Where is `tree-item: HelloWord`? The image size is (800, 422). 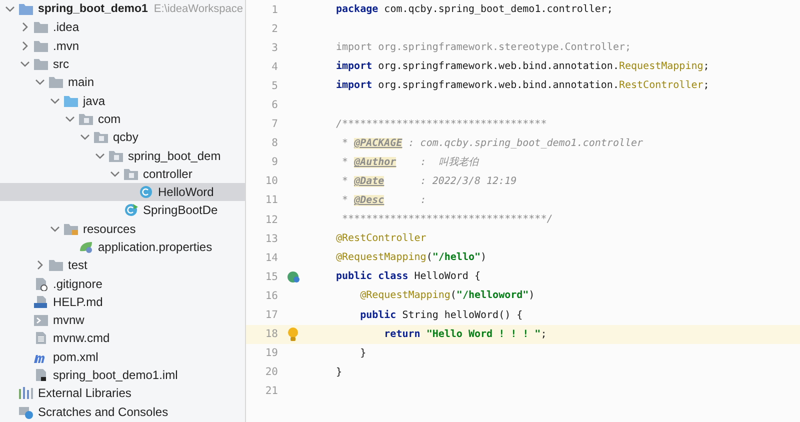
tree-item: HelloWord is located at coordinates (122, 192).